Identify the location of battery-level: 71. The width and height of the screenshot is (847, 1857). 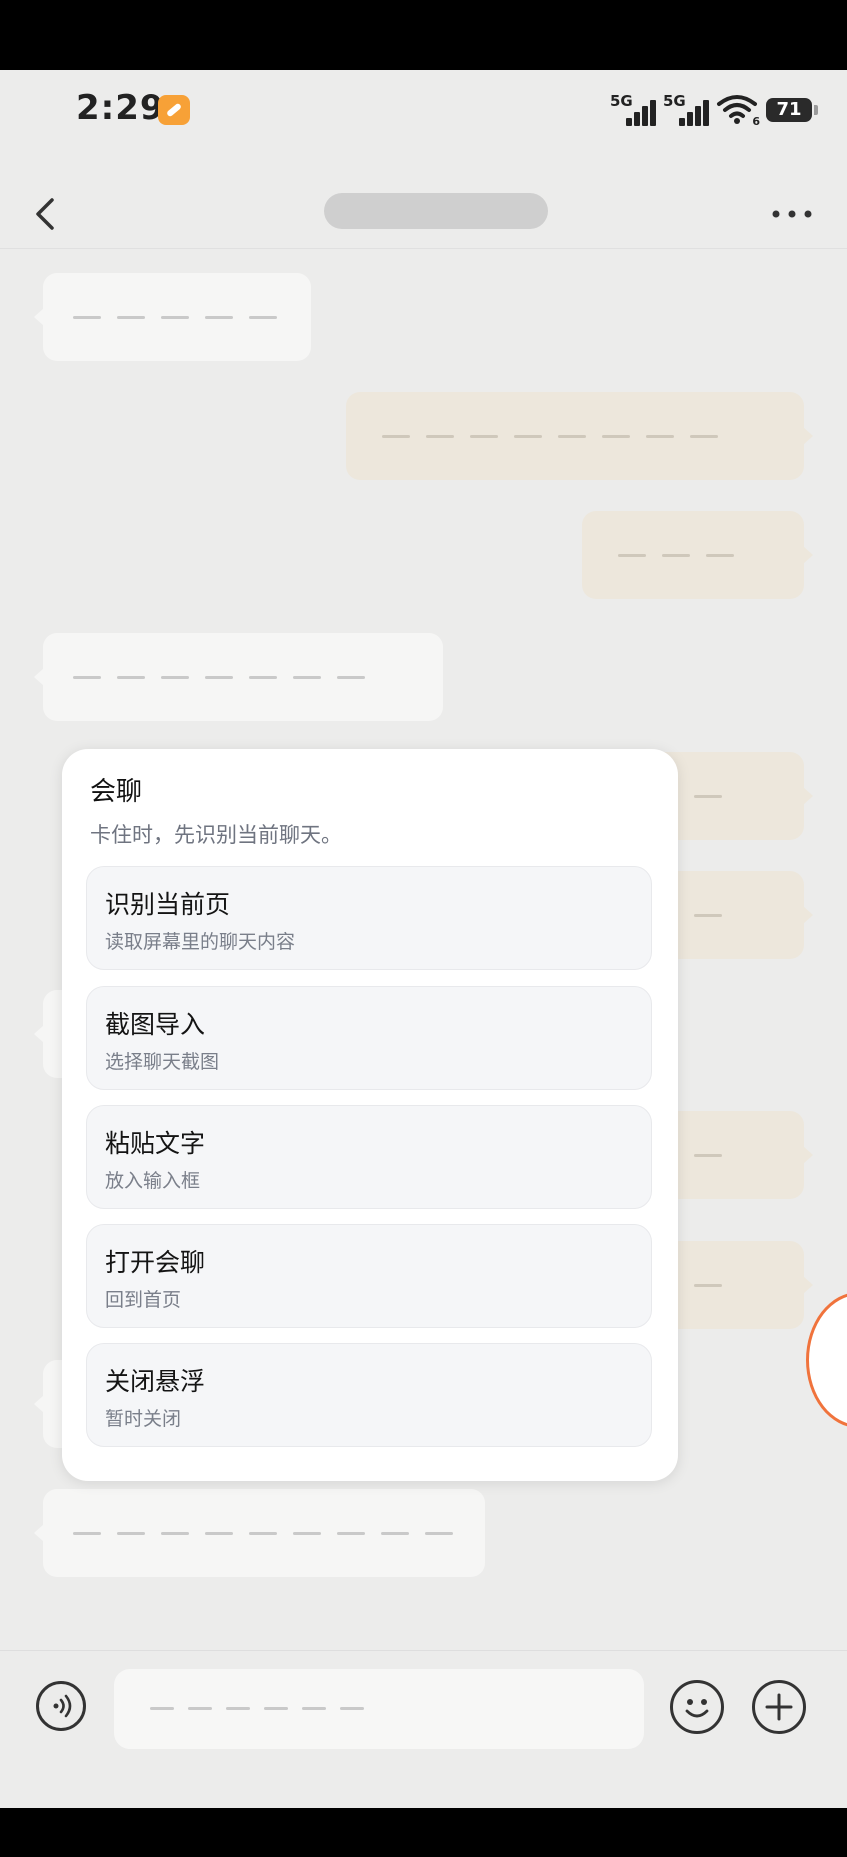
(789, 109).